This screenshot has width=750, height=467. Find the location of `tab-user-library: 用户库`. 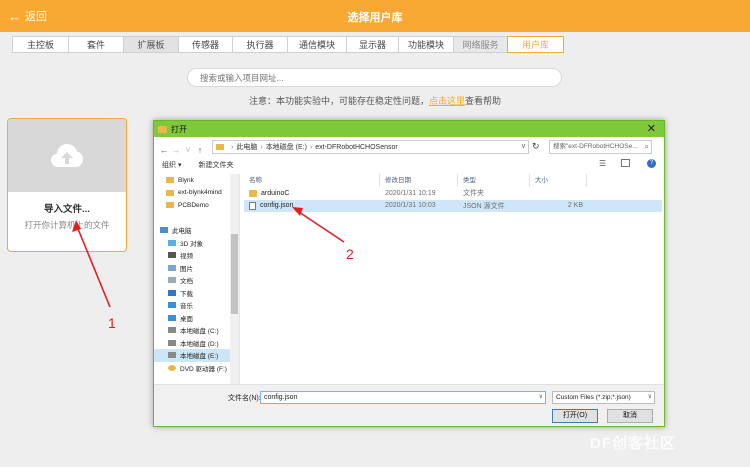

tab-user-library: 用户库 is located at coordinates (535, 44).